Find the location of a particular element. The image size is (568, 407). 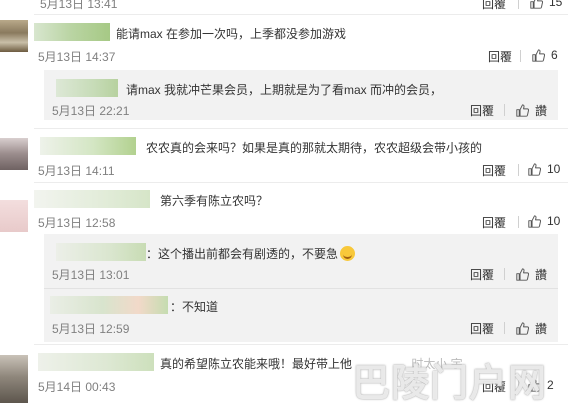

watermark: 巴陵门户网 is located at coordinates (450, 384).